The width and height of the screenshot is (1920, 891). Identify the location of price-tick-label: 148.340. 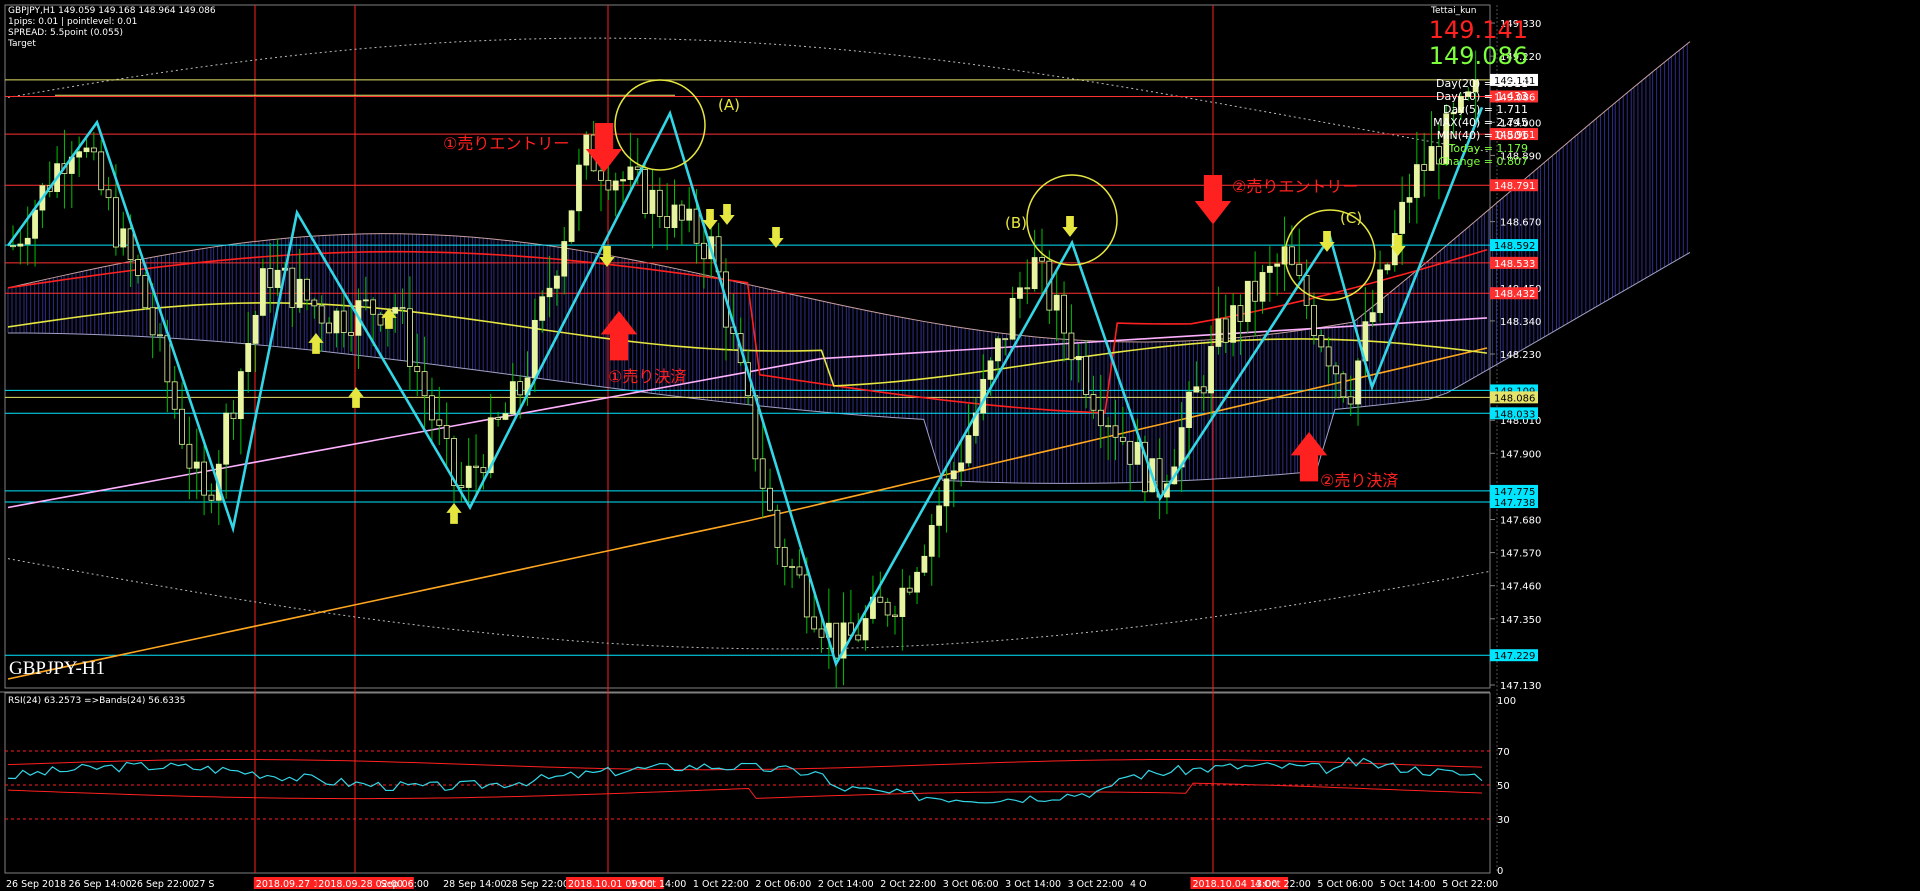
(1520, 322).